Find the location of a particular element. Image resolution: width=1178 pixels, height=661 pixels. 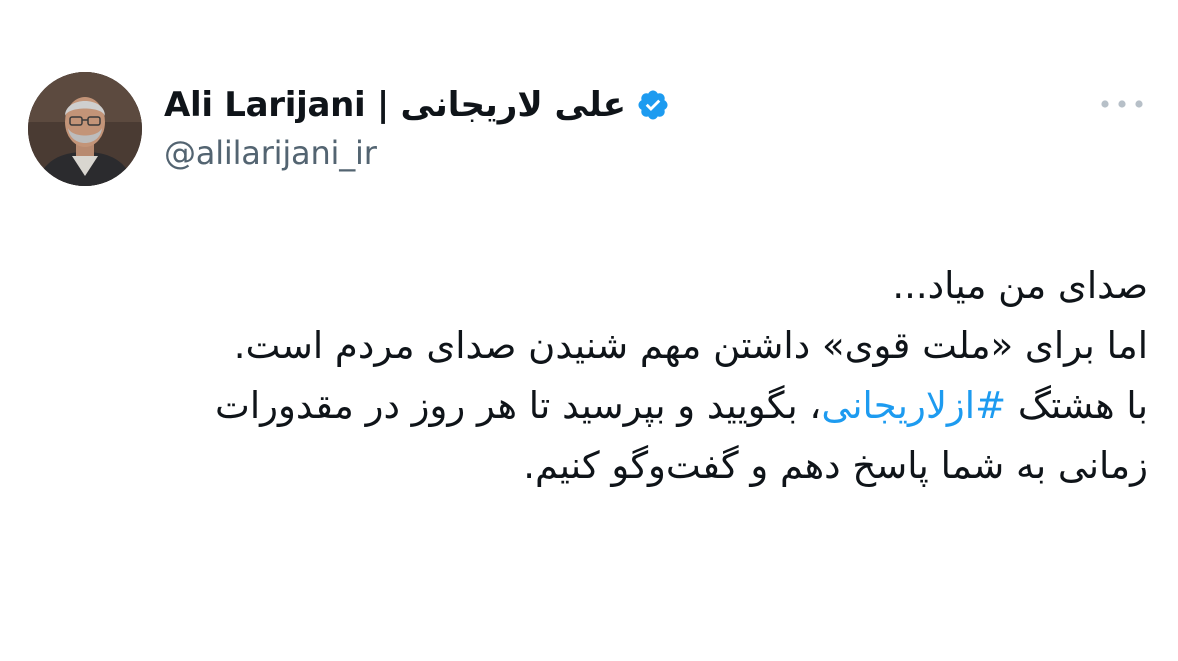

display-name: Ali Larijani | علی لاریجانی is located at coordinates (395, 105).